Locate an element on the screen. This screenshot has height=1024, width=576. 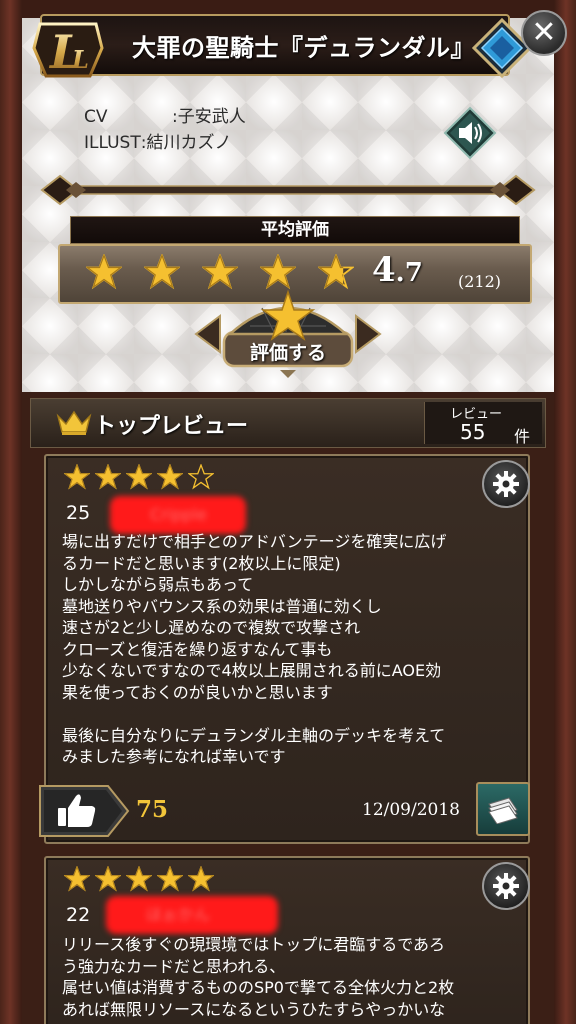
reviewer-name-redacted: Cripple is located at coordinates (178, 515).